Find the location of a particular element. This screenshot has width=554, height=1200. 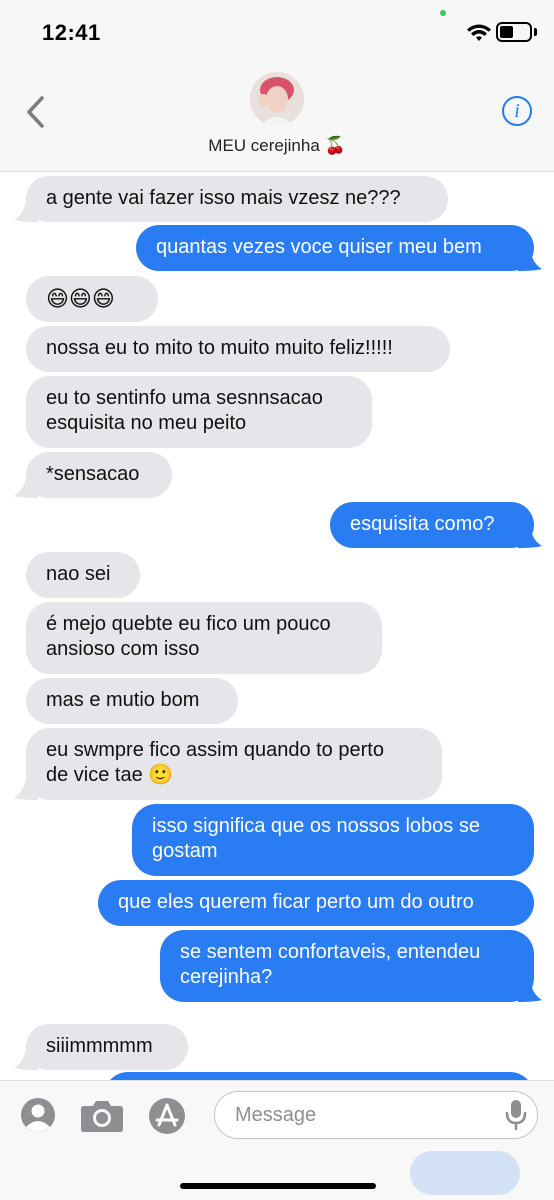

incoming-message: 😄😄😄 is located at coordinates (92, 299).